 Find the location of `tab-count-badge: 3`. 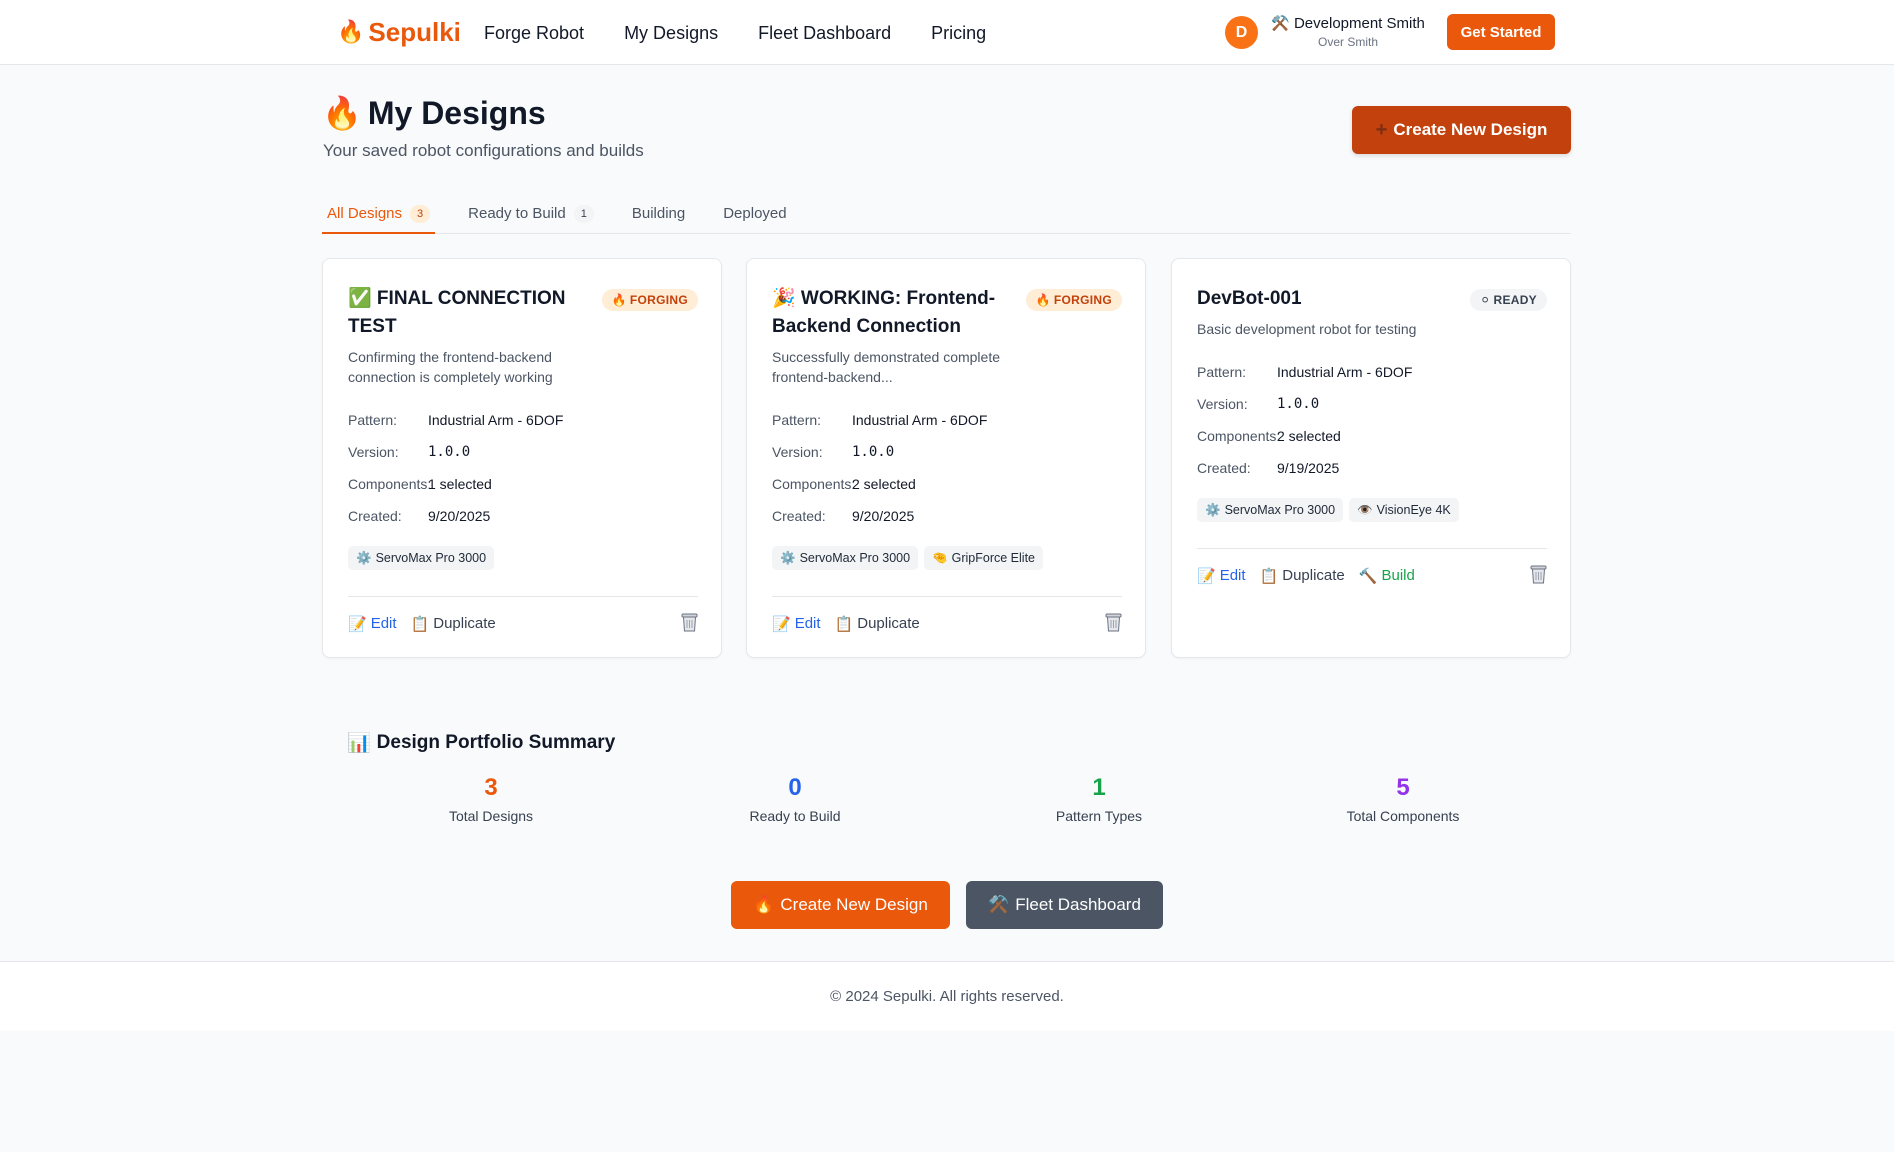

tab-count-badge: 3 is located at coordinates (420, 214).